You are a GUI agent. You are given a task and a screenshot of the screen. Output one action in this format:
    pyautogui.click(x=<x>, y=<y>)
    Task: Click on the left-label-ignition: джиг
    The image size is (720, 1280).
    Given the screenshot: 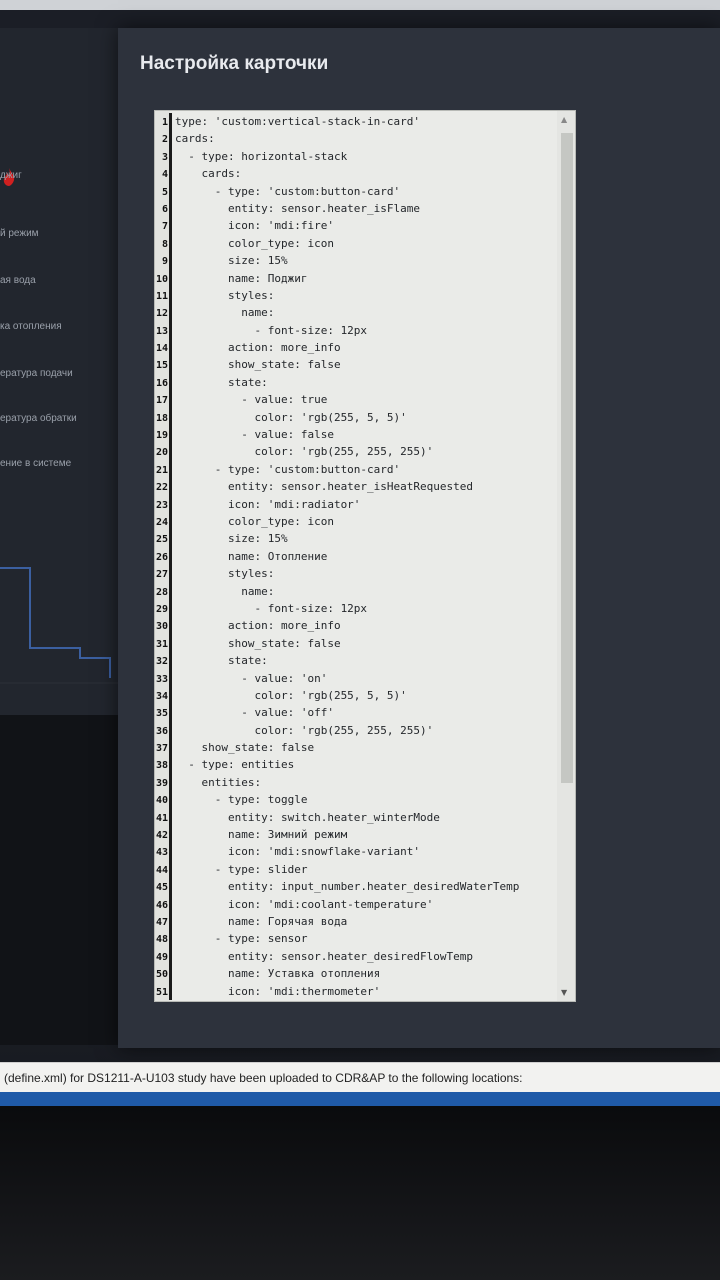 What is the action you would take?
    pyautogui.click(x=11, y=175)
    